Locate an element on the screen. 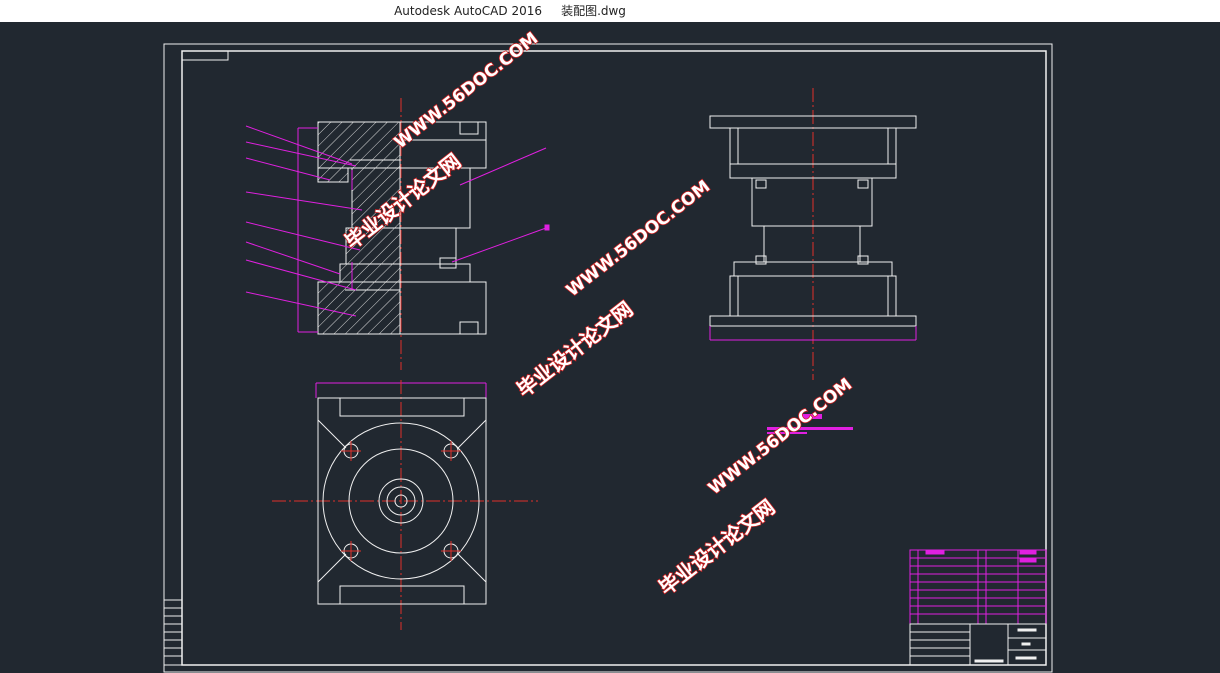 This screenshot has width=1220, height=673. watermark-2: 毕业设计论文网 WWW.56DOC.COM is located at coordinates (613, 289).